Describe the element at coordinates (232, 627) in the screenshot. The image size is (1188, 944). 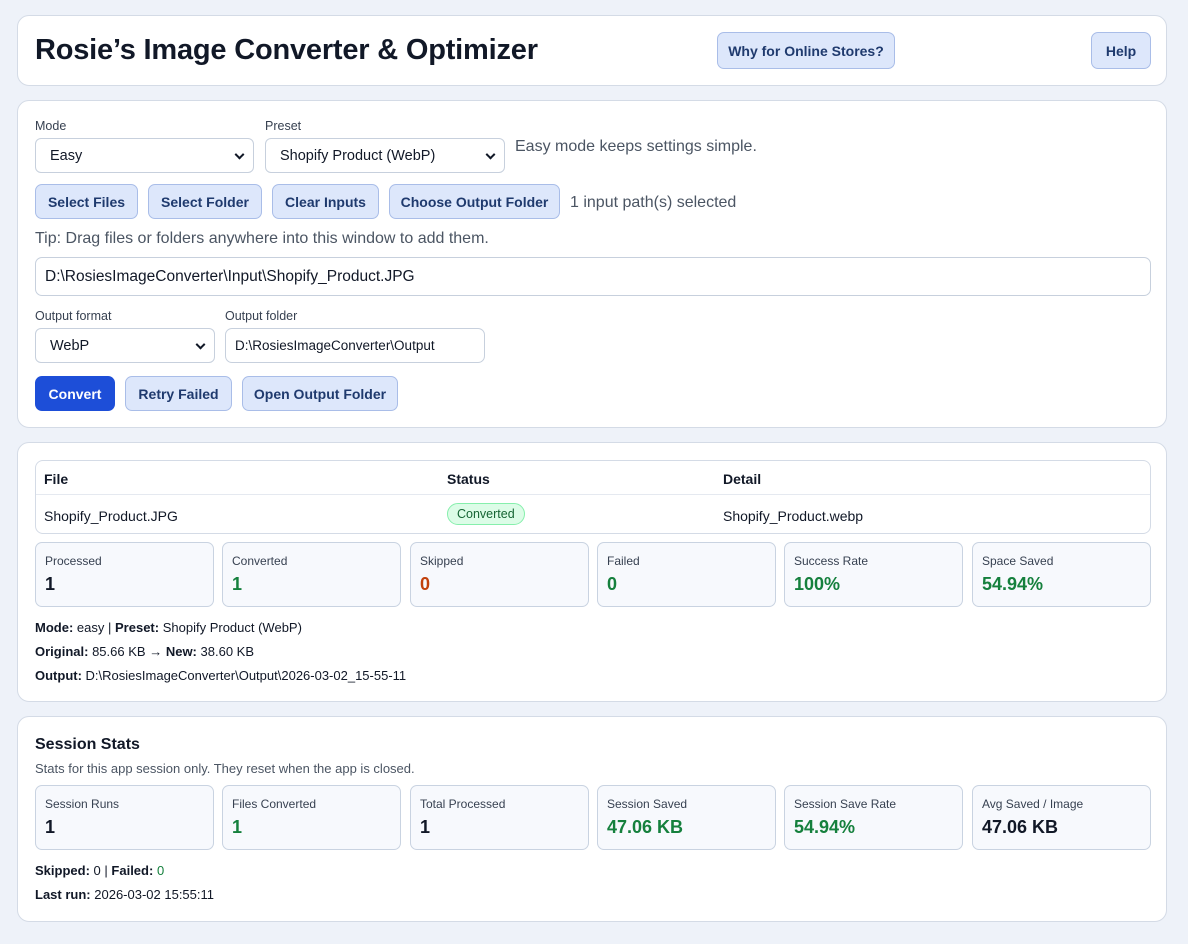
I see `summary-value: Shopify Product (WebP)` at that location.